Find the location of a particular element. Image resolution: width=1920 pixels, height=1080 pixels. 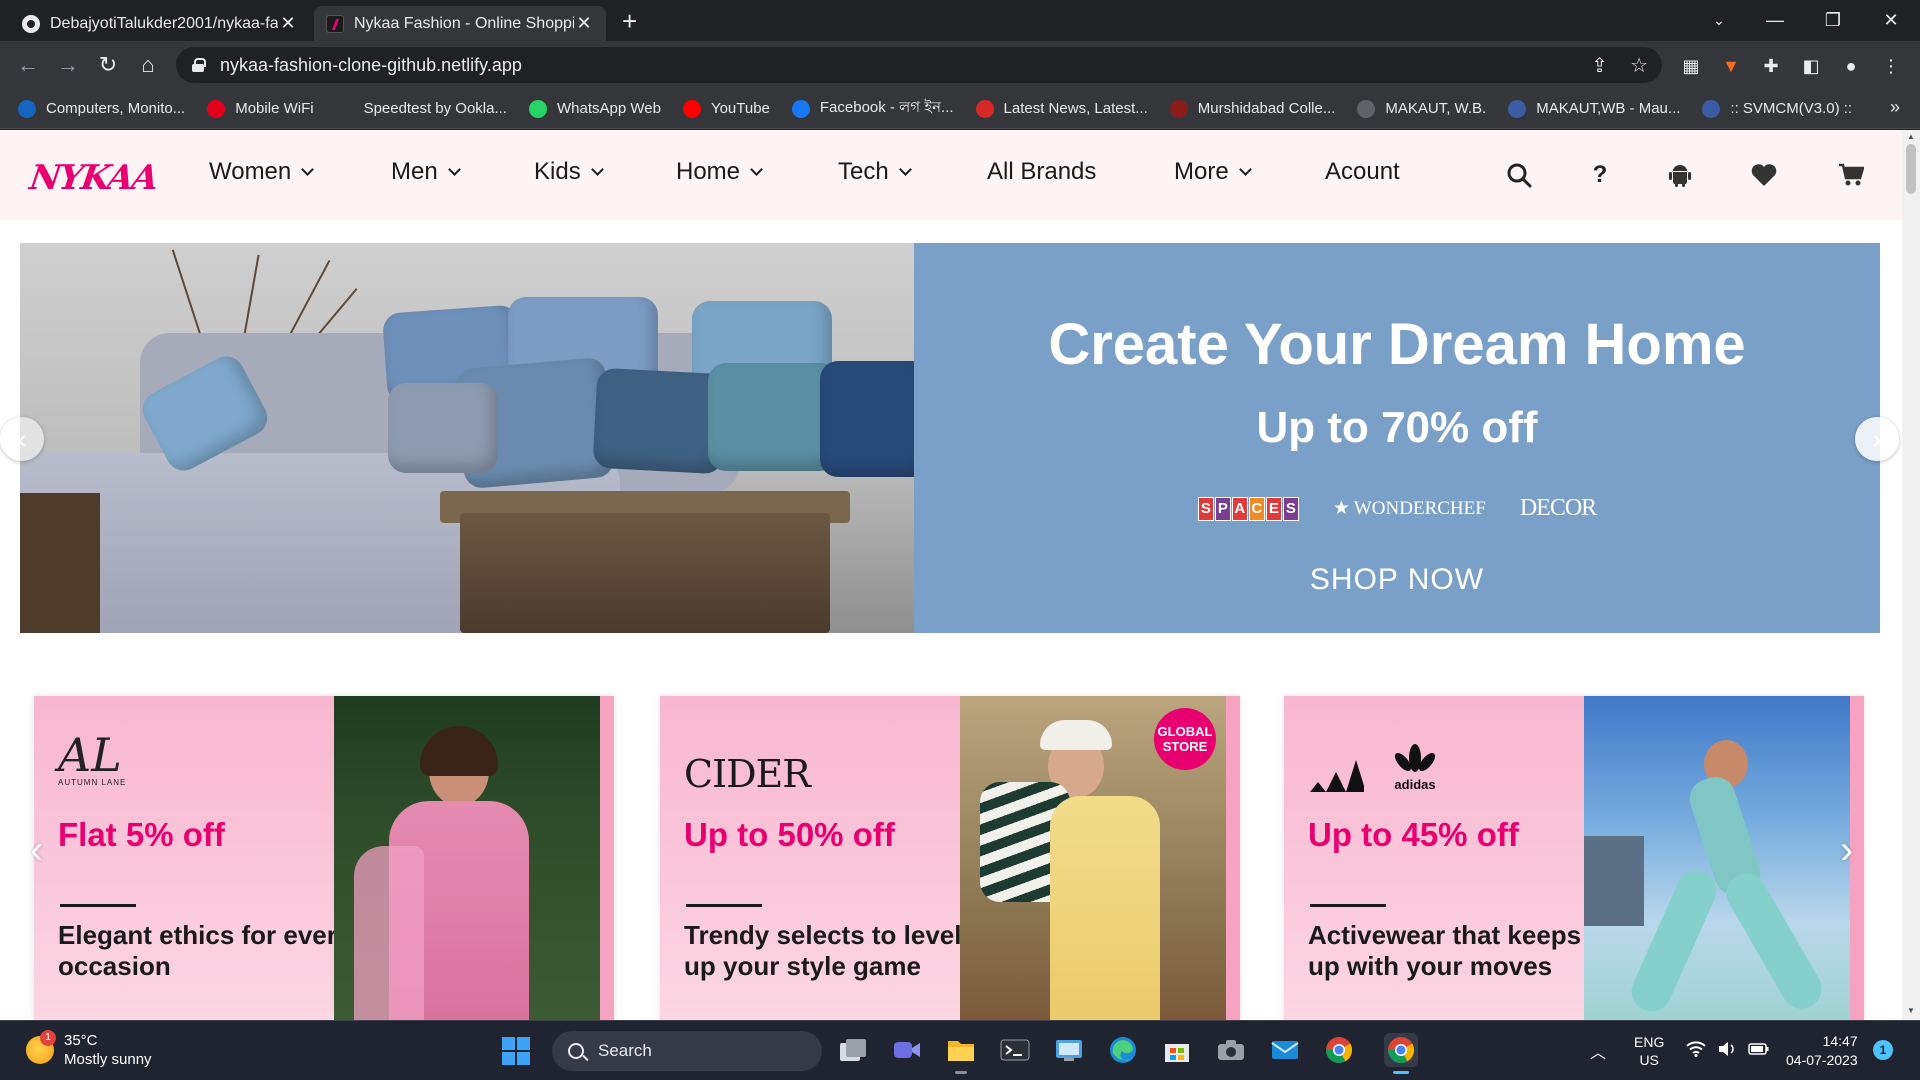

terminal-icon is located at coordinates (1015, 1050).